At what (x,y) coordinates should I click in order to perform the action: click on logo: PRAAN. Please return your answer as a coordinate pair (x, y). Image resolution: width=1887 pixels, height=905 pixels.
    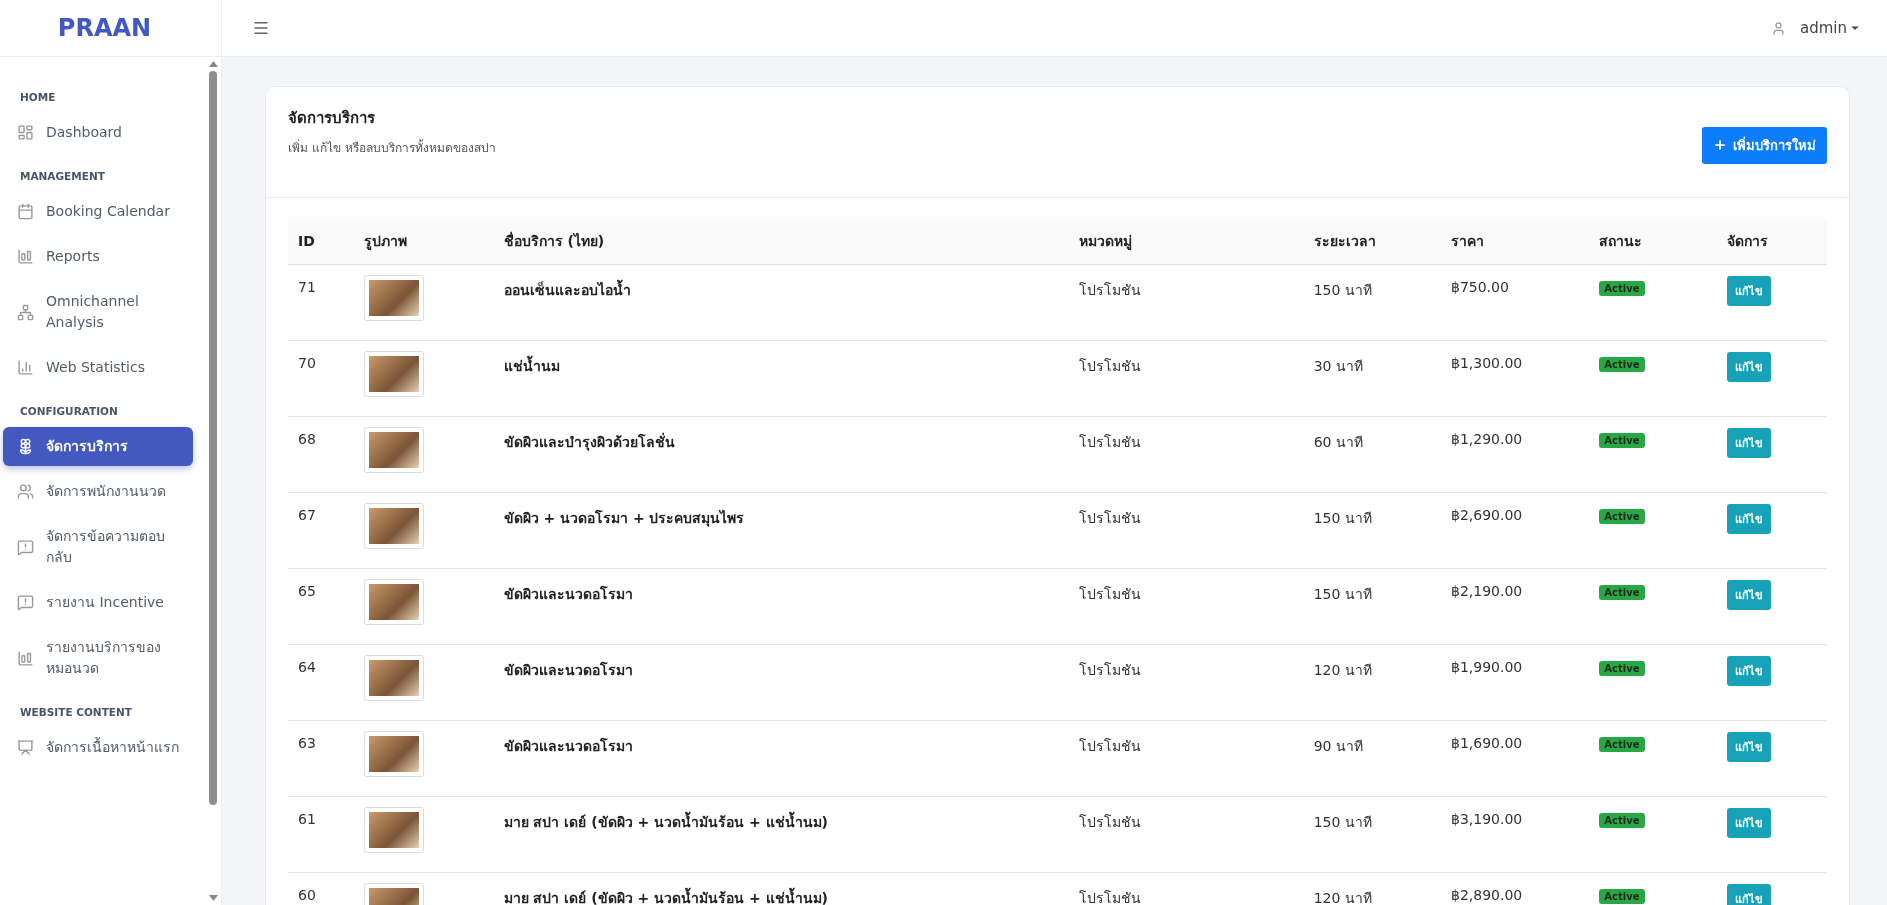
    Looking at the image, I should click on (104, 28).